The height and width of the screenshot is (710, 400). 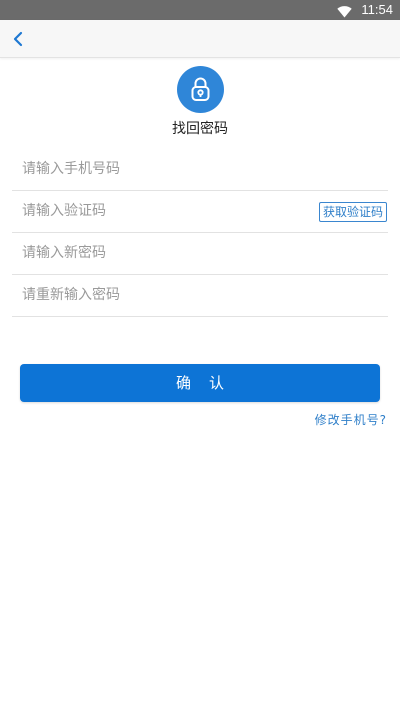 I want to click on code-field-row: 获取验证码, so click(x=200, y=212).